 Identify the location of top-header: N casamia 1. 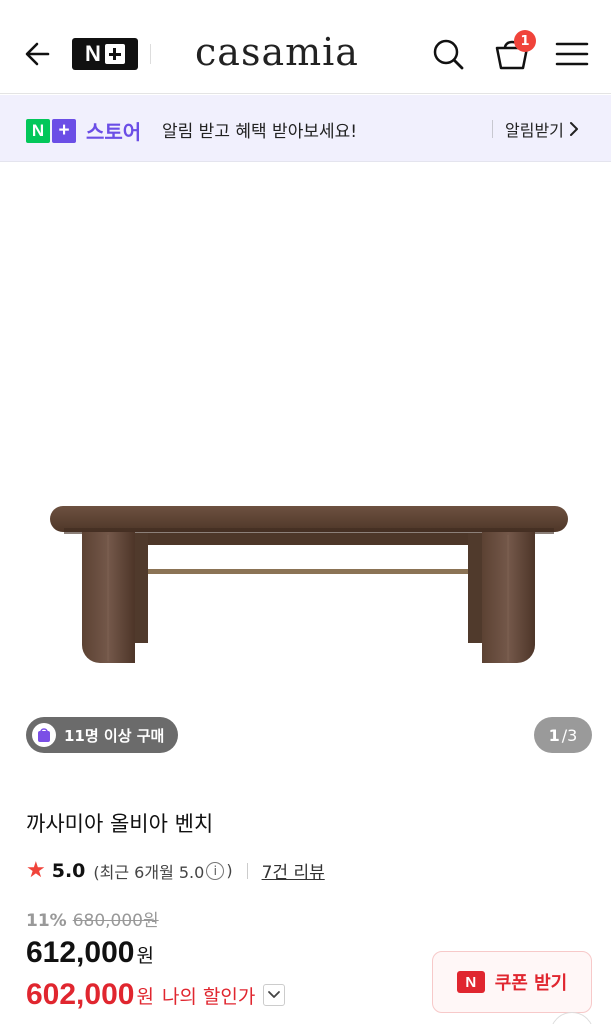
(305, 47).